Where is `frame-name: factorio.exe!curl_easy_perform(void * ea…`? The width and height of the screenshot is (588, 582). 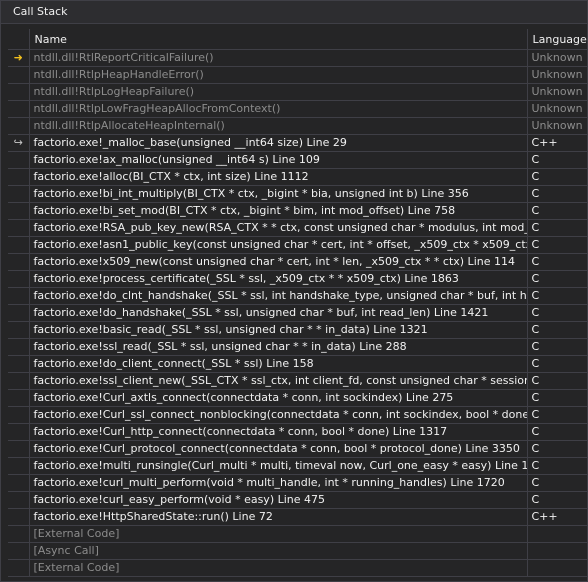 frame-name: factorio.exe!curl_easy_perform(void * ea… is located at coordinates (278, 500).